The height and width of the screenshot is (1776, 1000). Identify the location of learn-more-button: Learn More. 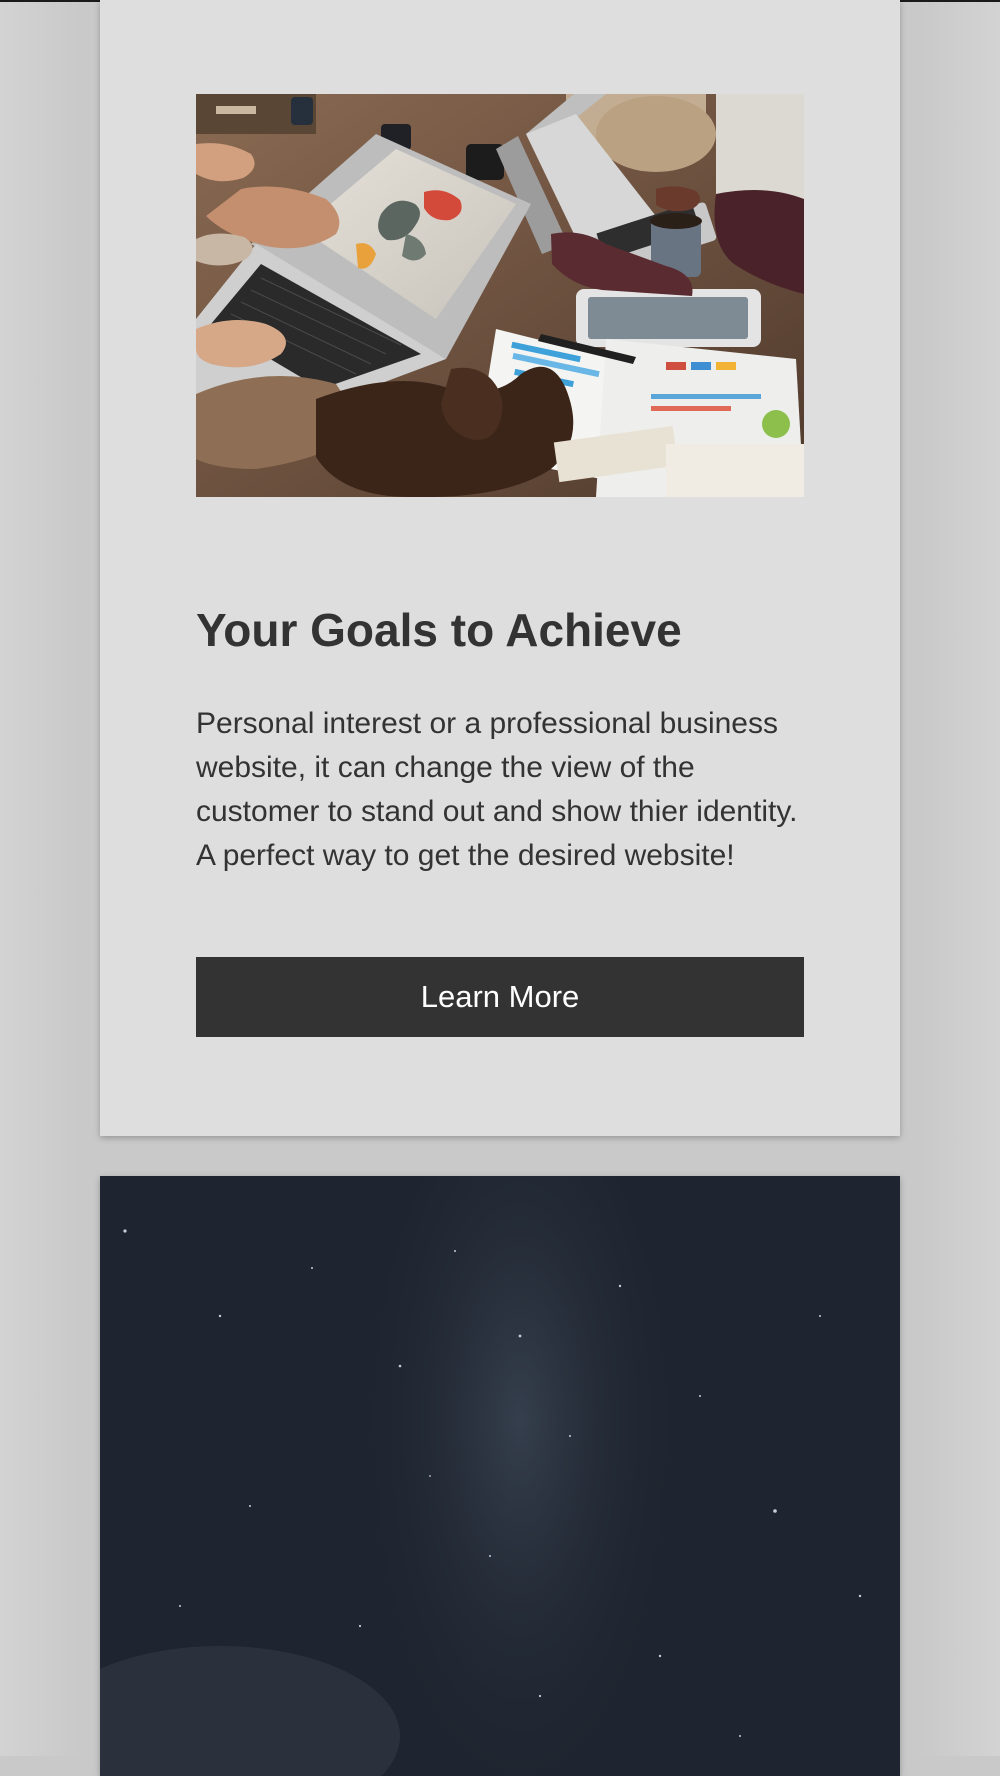
(500, 997).